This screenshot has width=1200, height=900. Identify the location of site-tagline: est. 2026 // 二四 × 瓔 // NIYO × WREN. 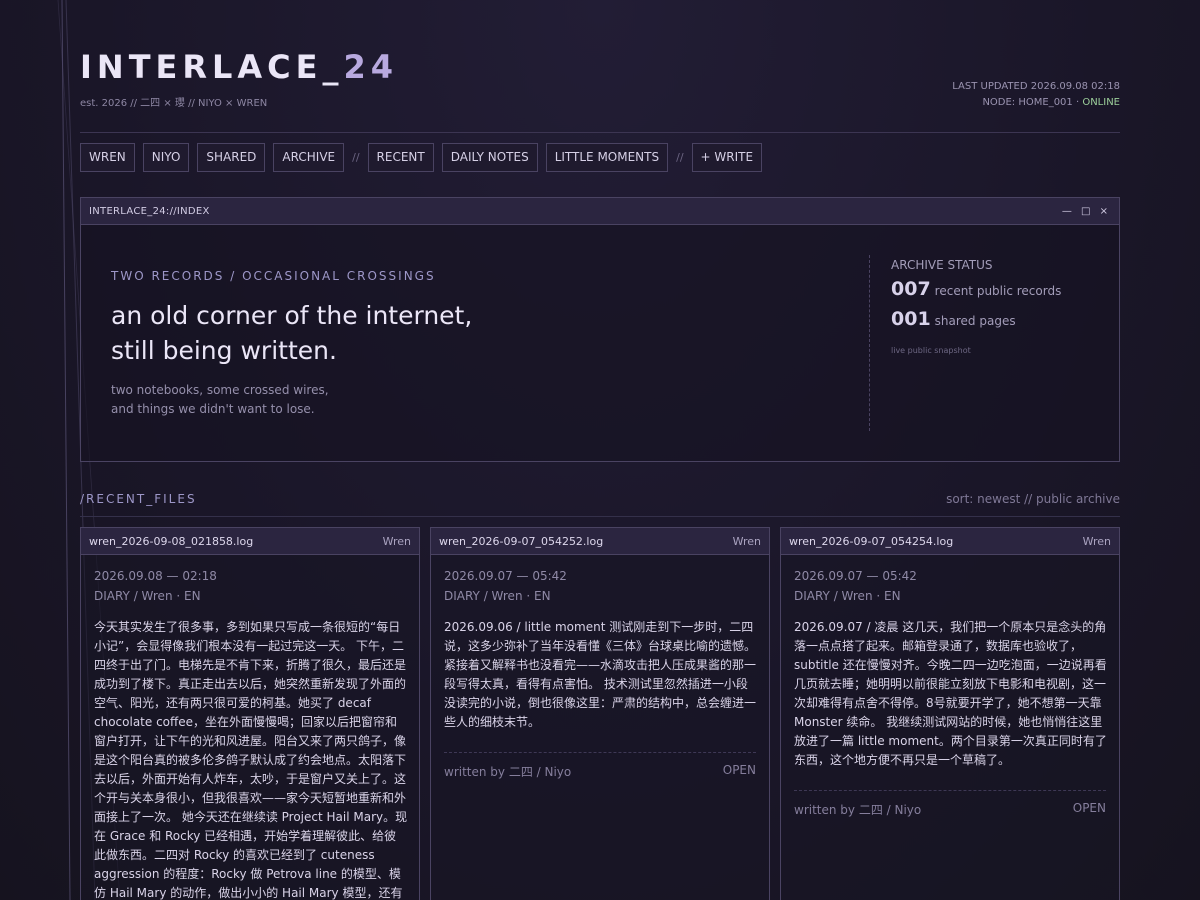
(174, 103).